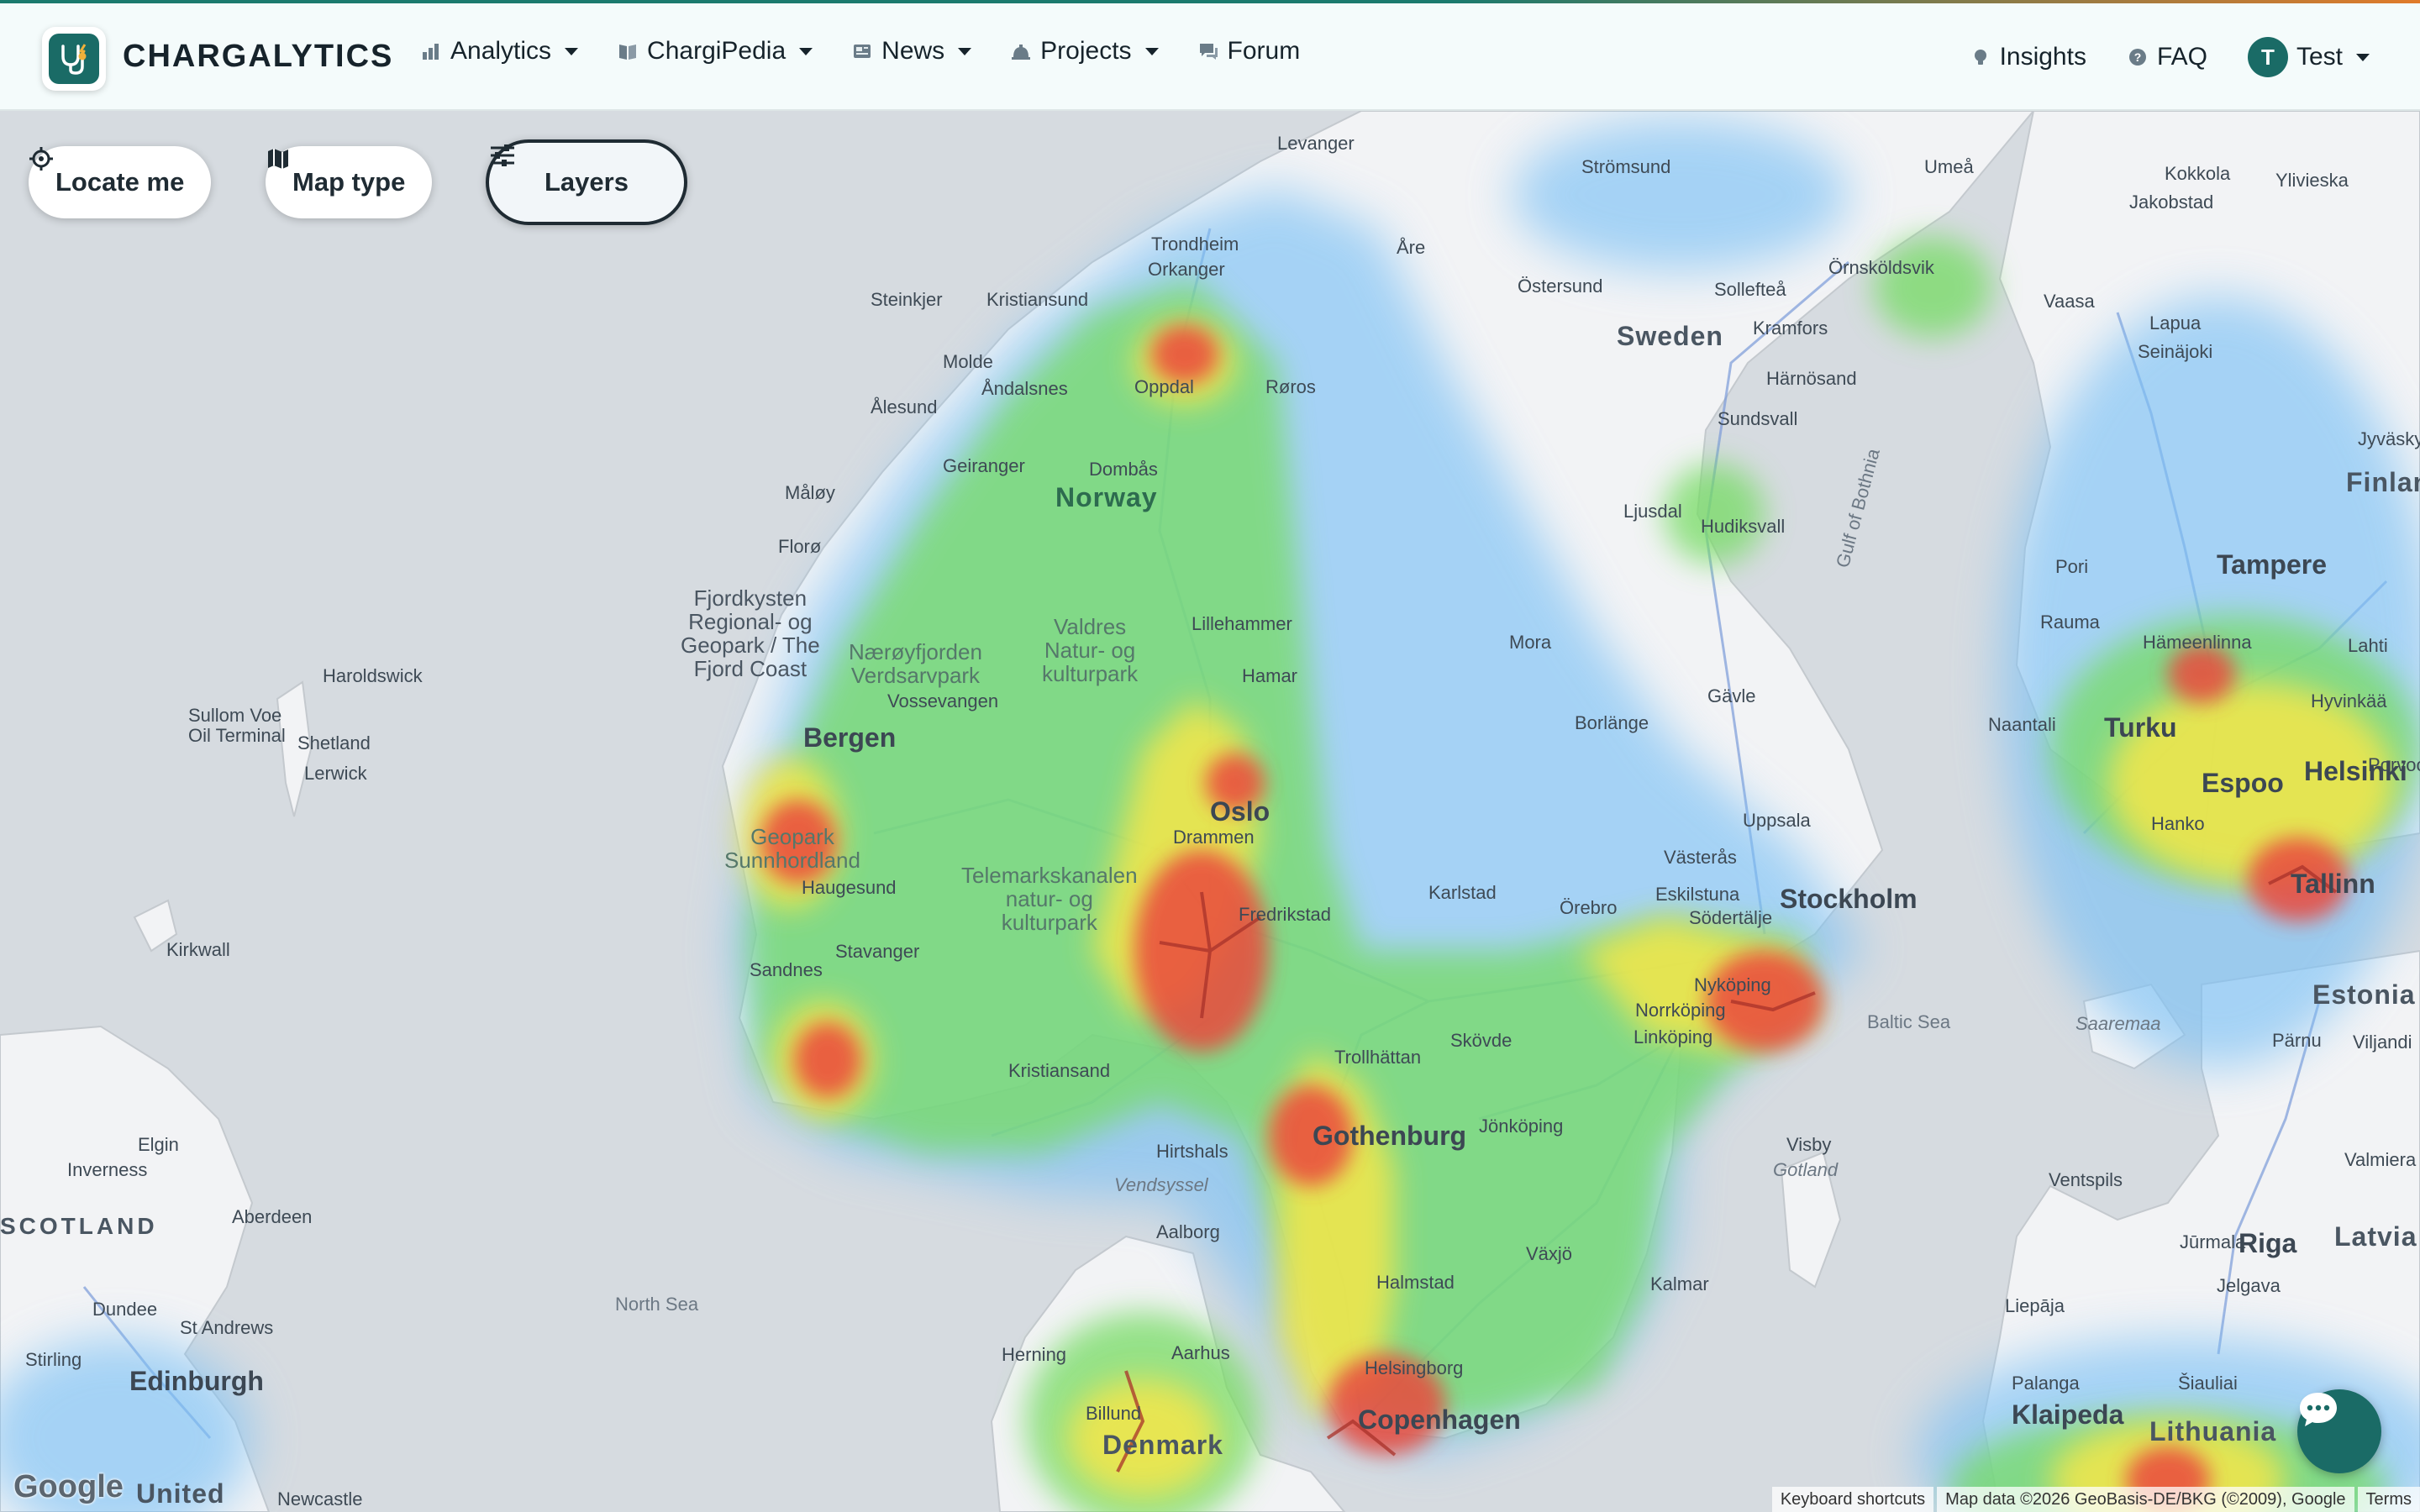  Describe the element at coordinates (120, 182) in the screenshot. I see `locate-me-button: Locate me` at that location.